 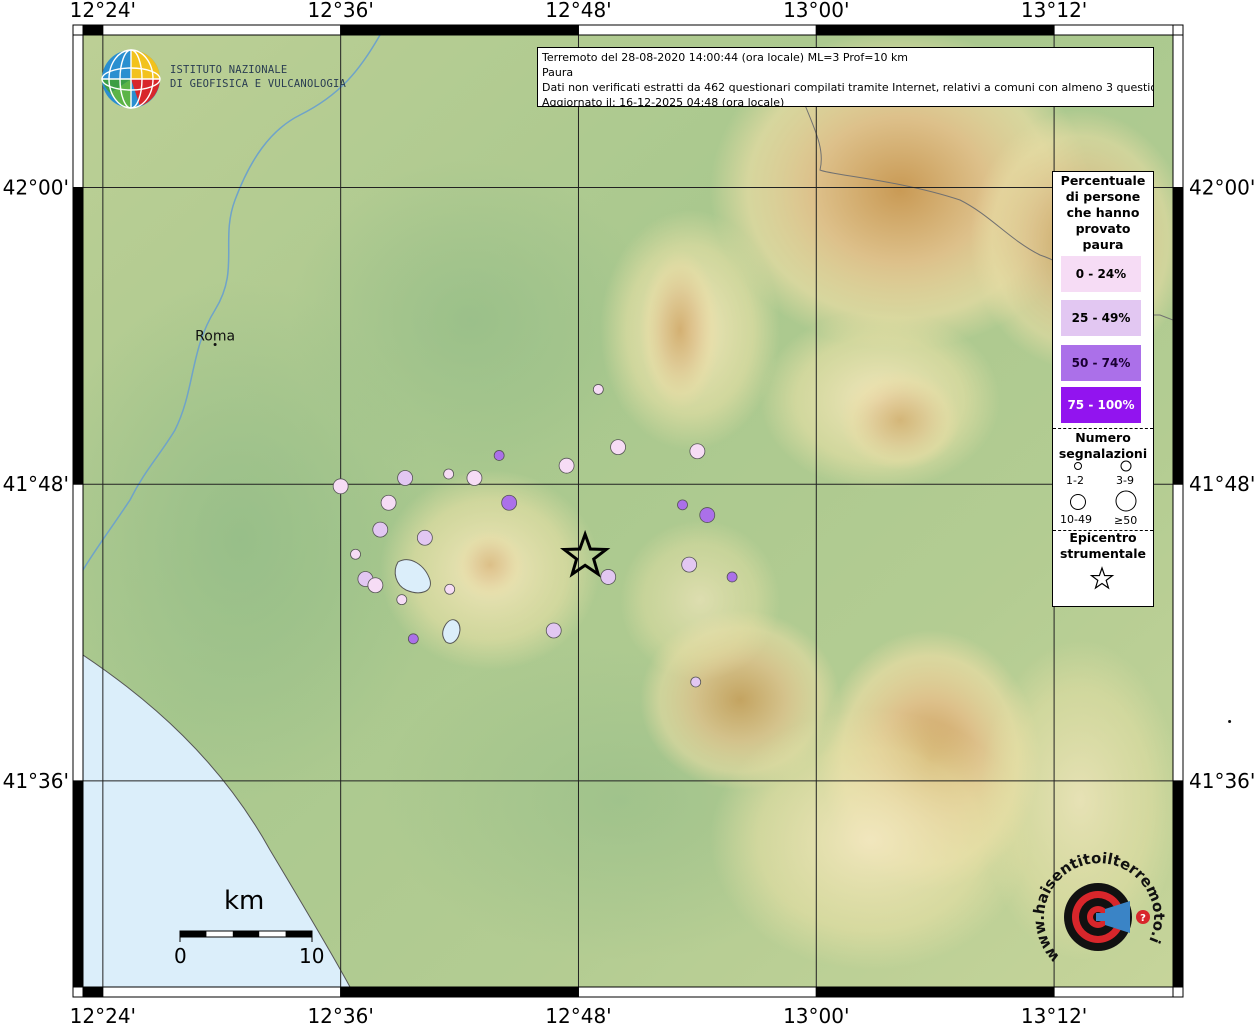 What do you see at coordinates (1222, 781) in the screenshot?
I see `lat-tick-label-right: 41°36'` at bounding box center [1222, 781].